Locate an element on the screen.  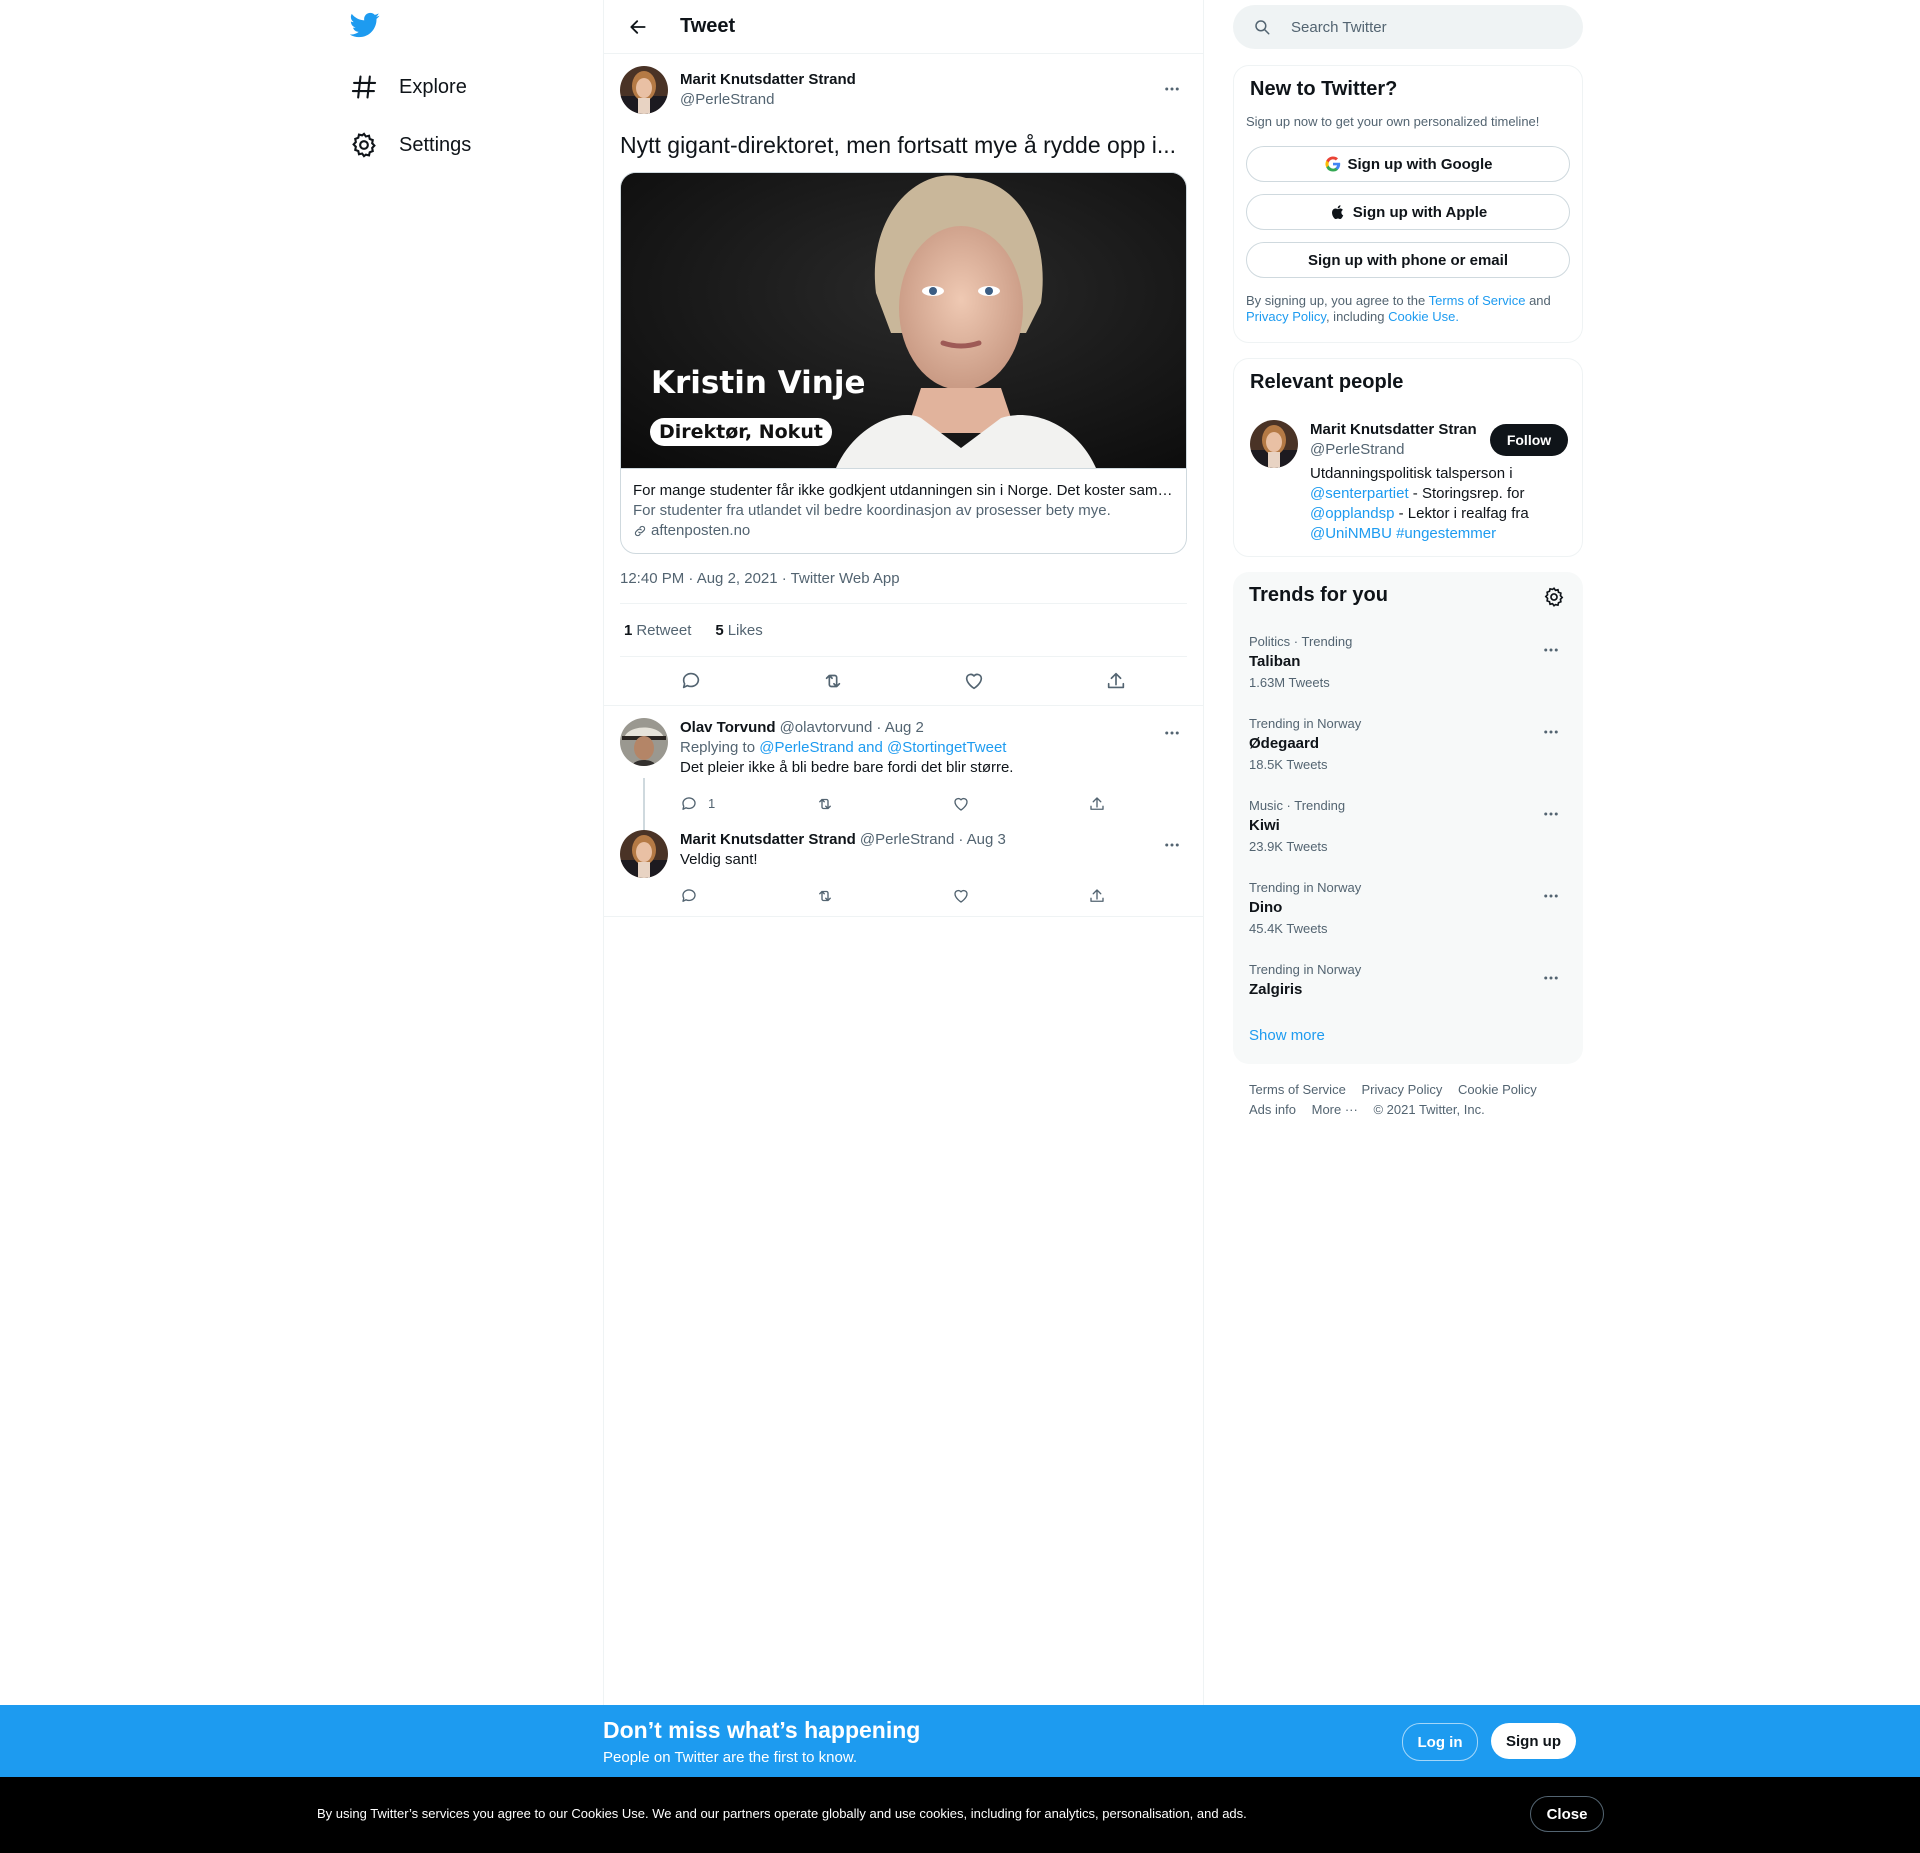
footer-ads-link: Ads info is located at coordinates (1272, 1109).